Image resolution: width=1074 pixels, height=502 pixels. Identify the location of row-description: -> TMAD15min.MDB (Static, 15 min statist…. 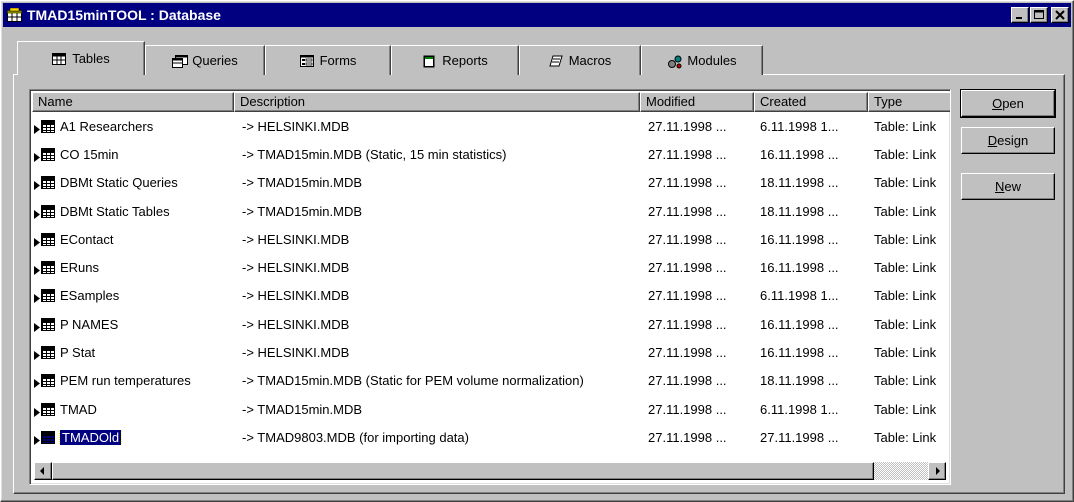
(374, 154).